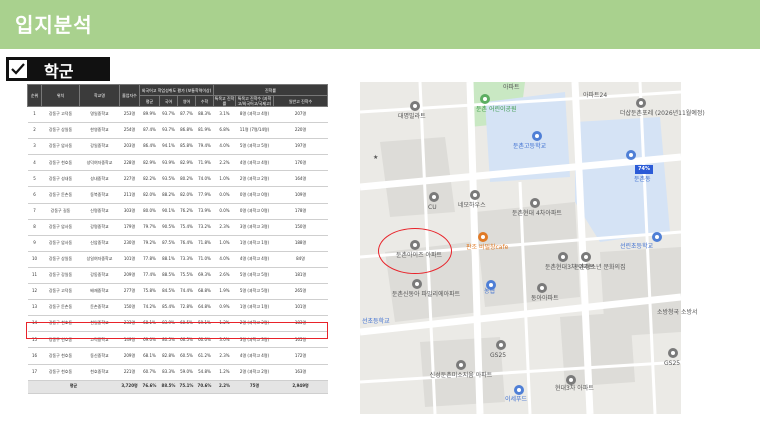 Image resolution: width=760 pixels, height=428 pixels. I want to click on cell-math: 69.3%, so click(204, 276).